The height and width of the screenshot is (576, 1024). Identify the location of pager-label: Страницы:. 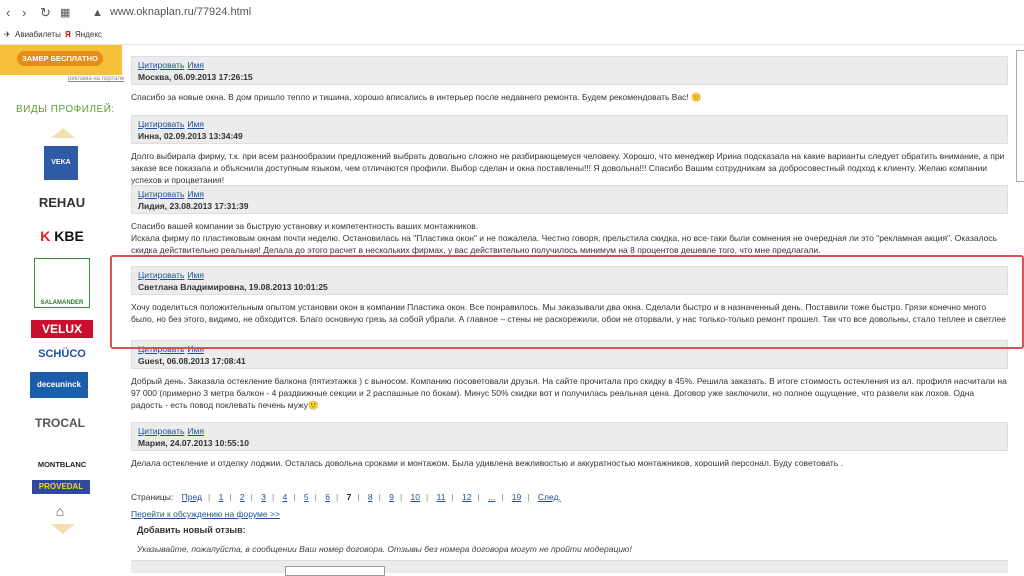
(152, 497).